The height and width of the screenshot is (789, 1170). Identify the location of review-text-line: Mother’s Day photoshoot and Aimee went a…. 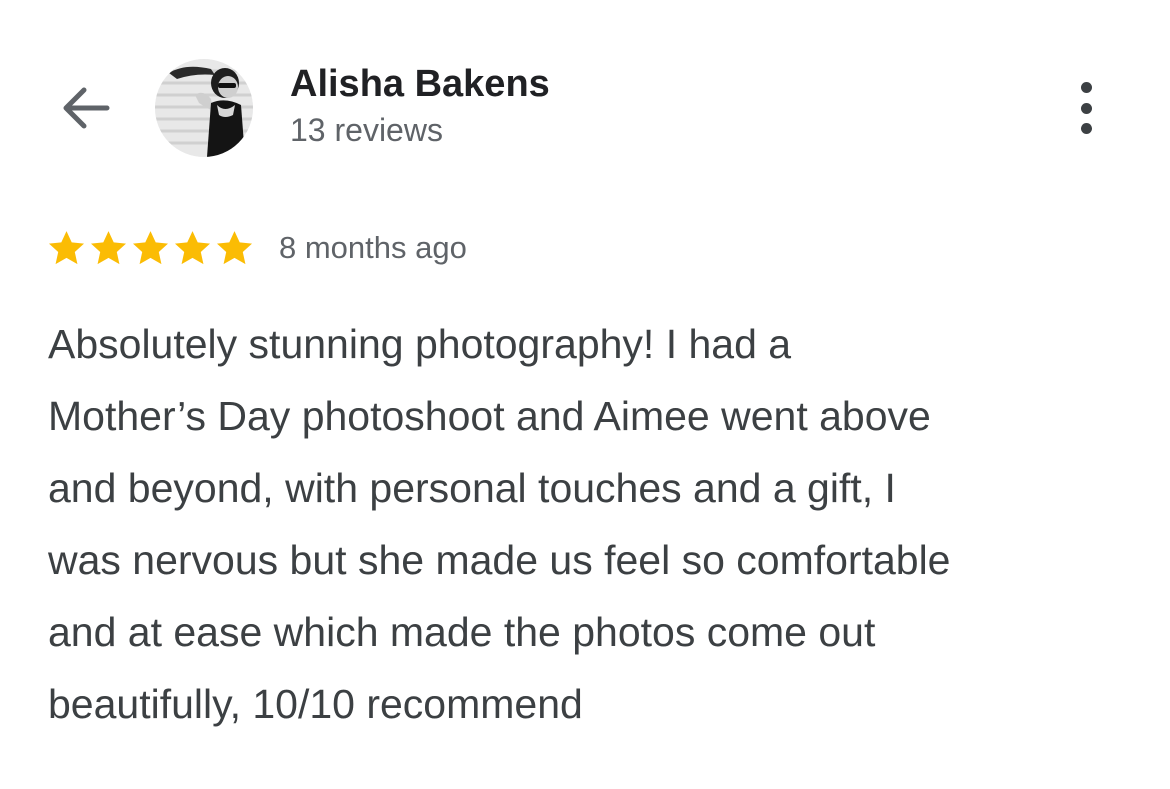
(489, 416).